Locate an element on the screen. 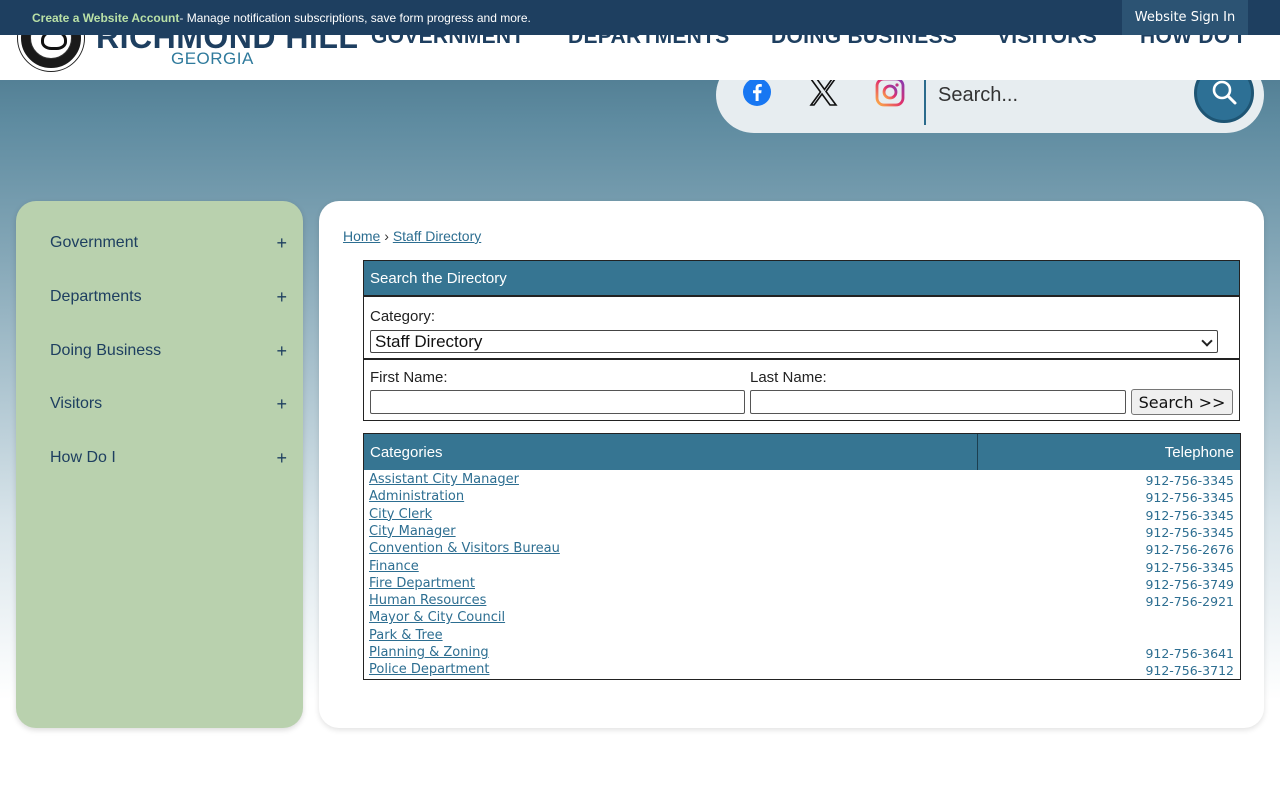  nav-doing-business: DOING BUSINESS is located at coordinates (864, 42).